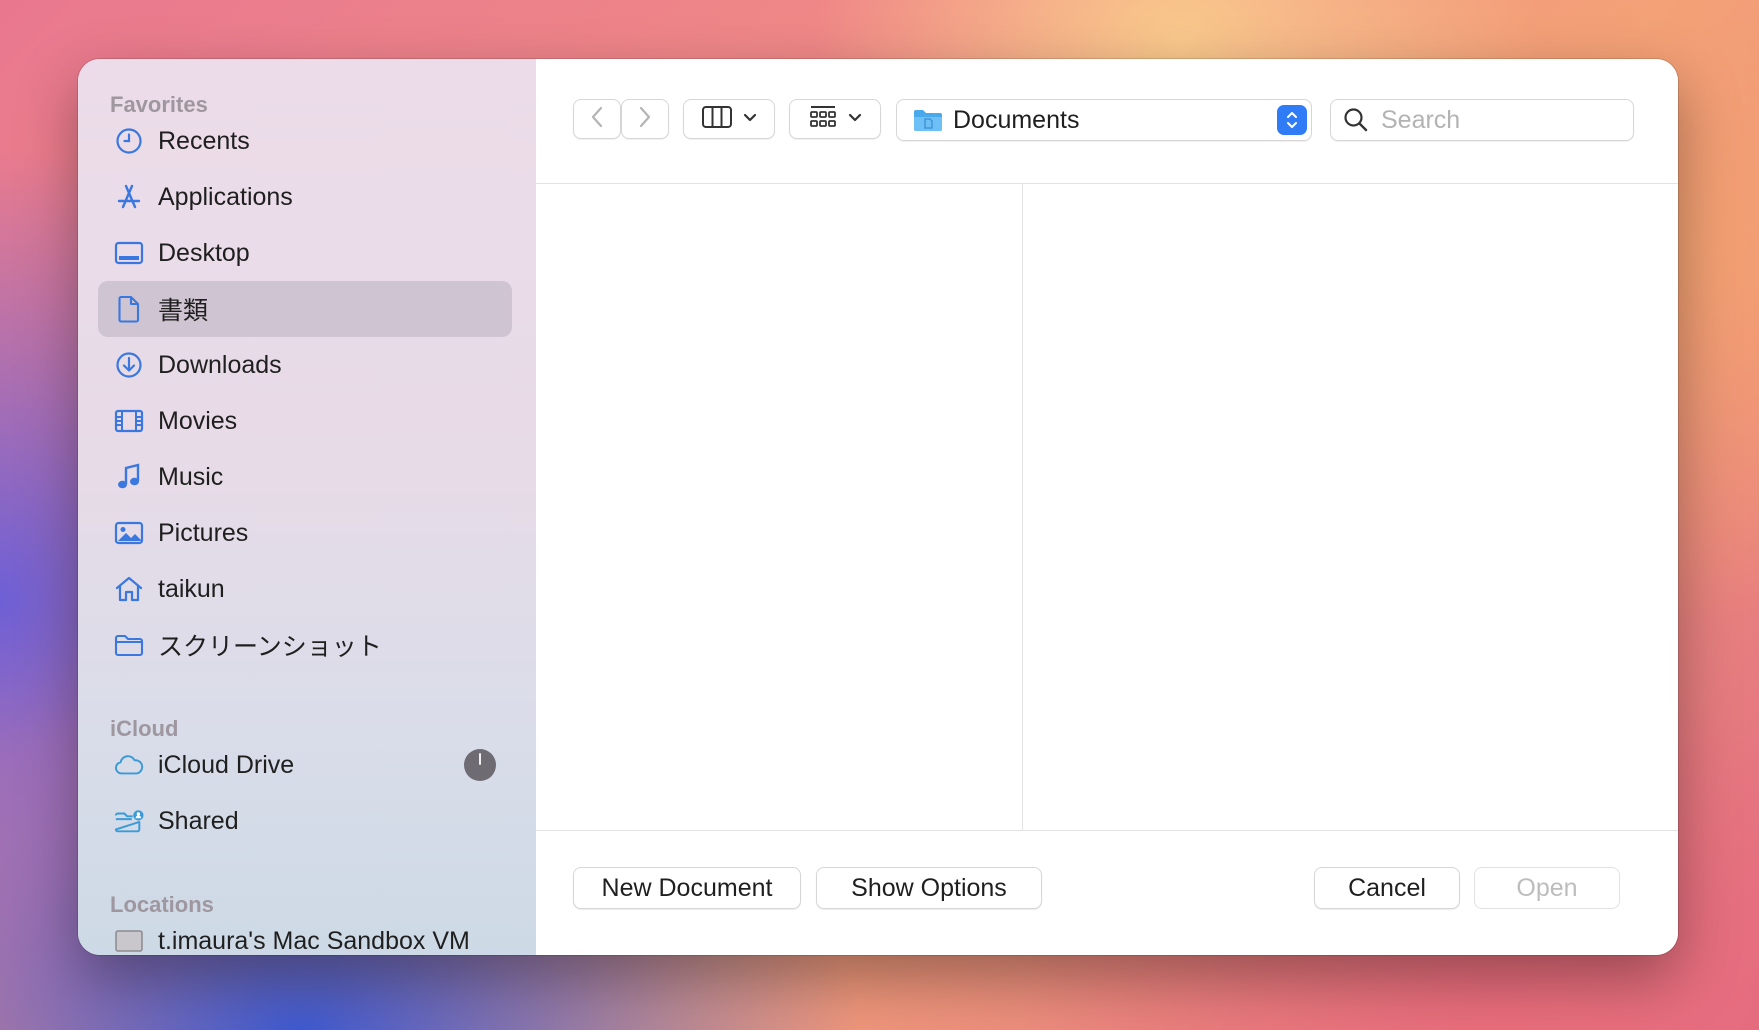  What do you see at coordinates (270, 647) in the screenshot?
I see `sidebar-item-label: スクリーンショット` at bounding box center [270, 647].